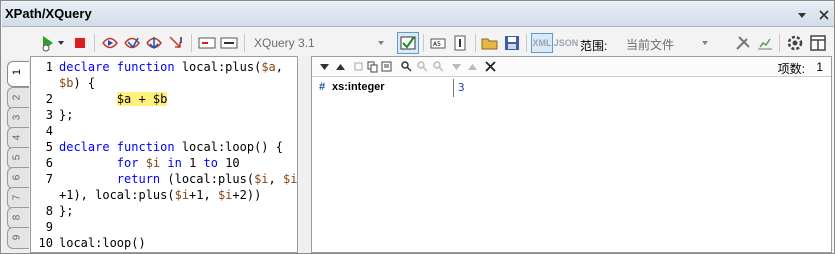 This screenshot has height=254, width=835. I want to click on code-token: to, so click(214, 163).